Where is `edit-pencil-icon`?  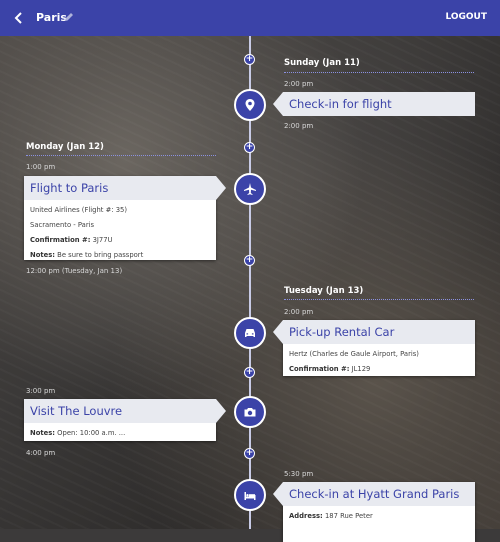
edit-pencil-icon is located at coordinates (69, 17).